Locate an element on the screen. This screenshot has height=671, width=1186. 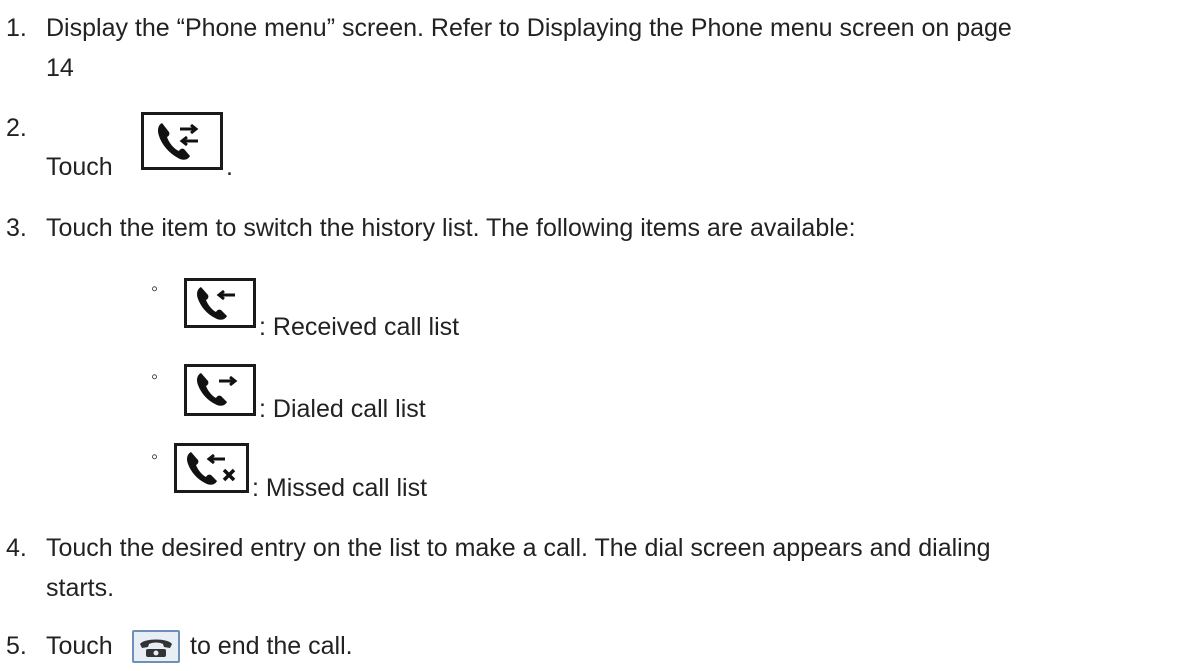
dialed-call-list-button is located at coordinates (220, 390).